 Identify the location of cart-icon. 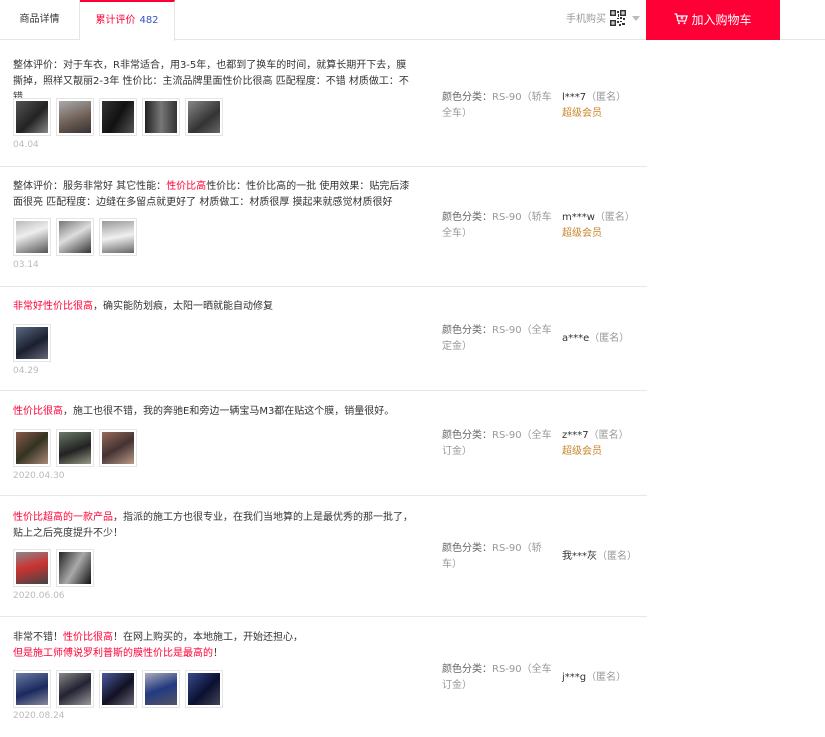
(681, 19).